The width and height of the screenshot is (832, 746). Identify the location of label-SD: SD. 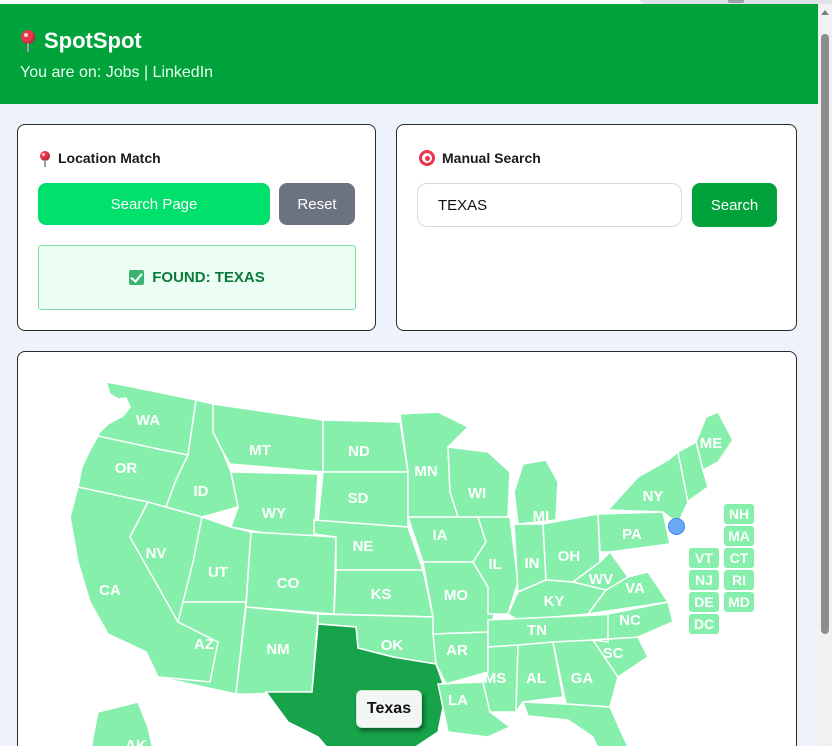
(358, 498).